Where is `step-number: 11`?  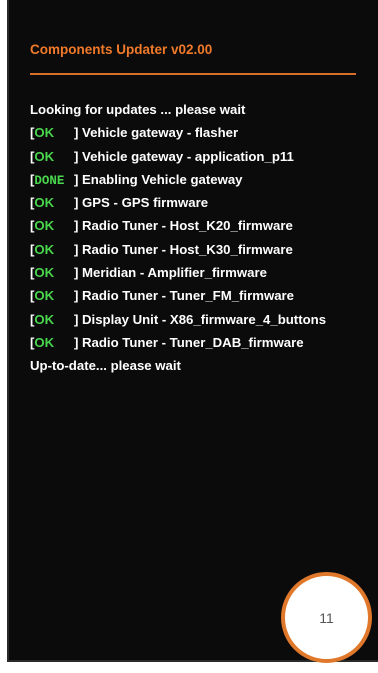
step-number: 11 is located at coordinates (326, 617).